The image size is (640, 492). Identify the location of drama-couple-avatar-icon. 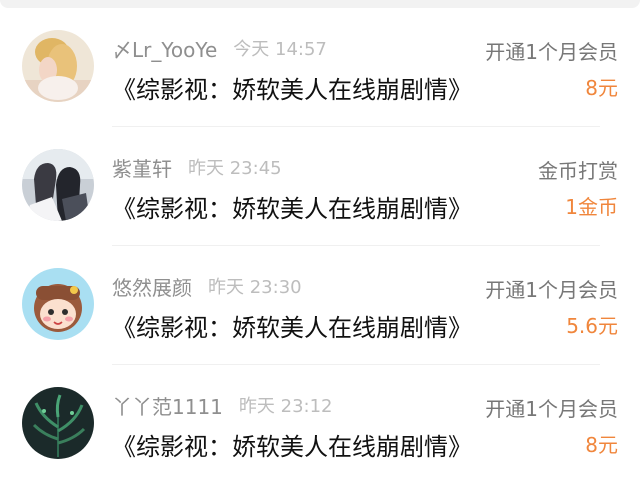
(58, 185).